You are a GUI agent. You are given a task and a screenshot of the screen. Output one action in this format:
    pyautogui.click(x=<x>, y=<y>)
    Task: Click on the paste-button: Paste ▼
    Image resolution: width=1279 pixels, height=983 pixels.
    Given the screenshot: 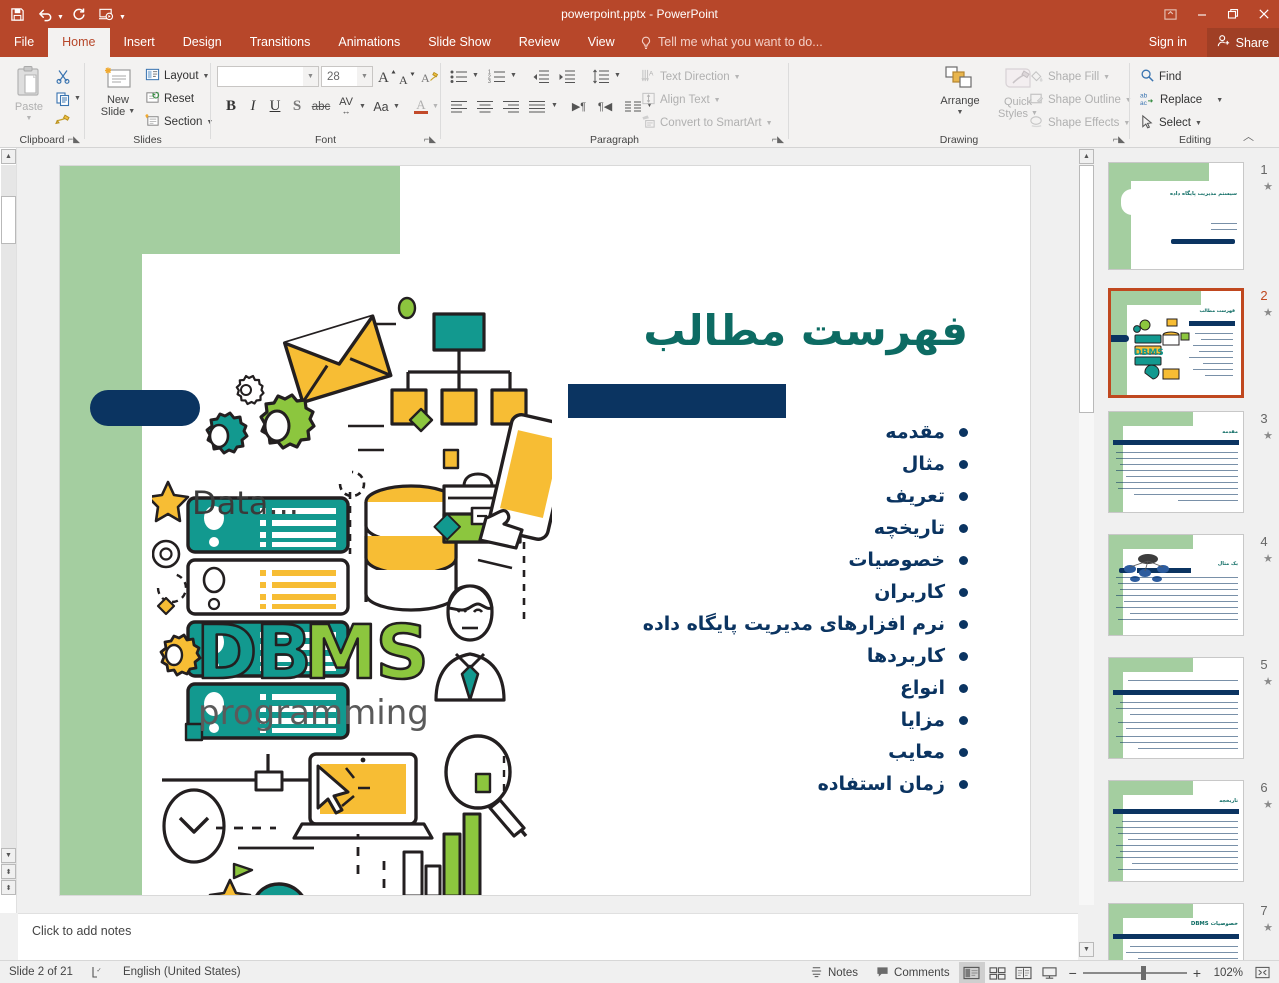 What is the action you would take?
    pyautogui.click(x=29, y=95)
    